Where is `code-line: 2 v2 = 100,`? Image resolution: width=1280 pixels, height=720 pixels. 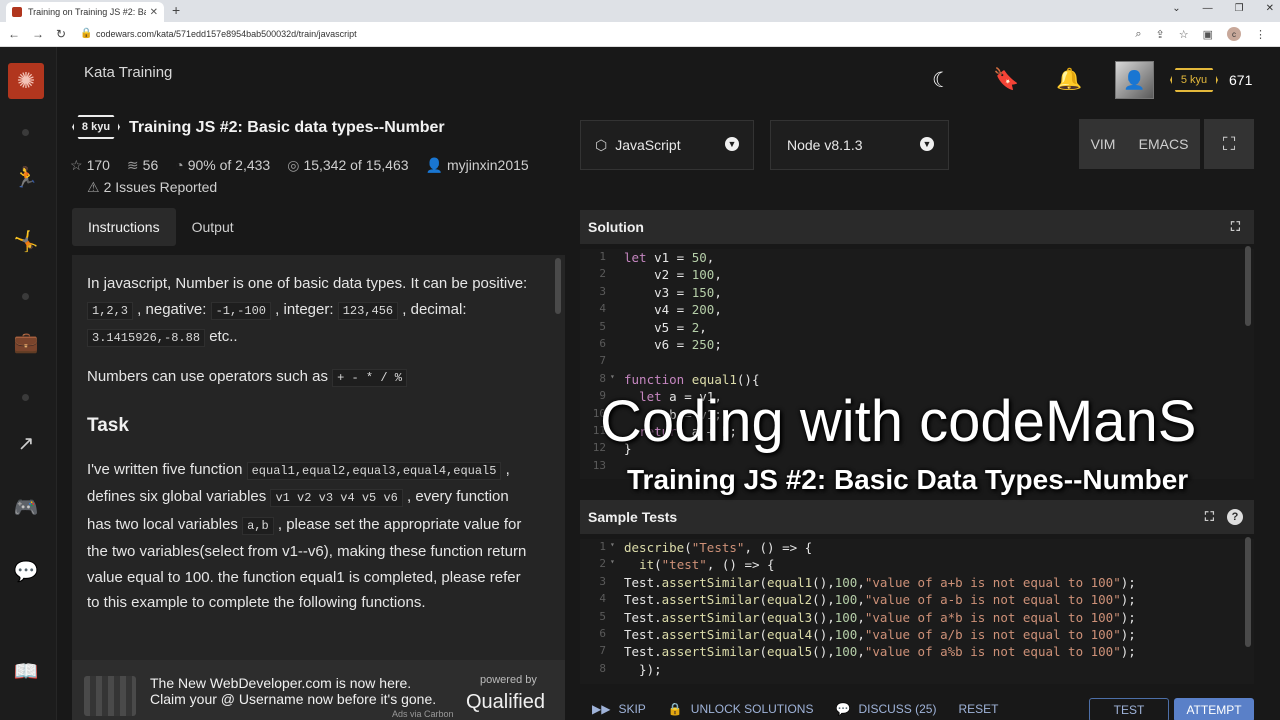 code-line: 2 v2 = 100, is located at coordinates (910, 275).